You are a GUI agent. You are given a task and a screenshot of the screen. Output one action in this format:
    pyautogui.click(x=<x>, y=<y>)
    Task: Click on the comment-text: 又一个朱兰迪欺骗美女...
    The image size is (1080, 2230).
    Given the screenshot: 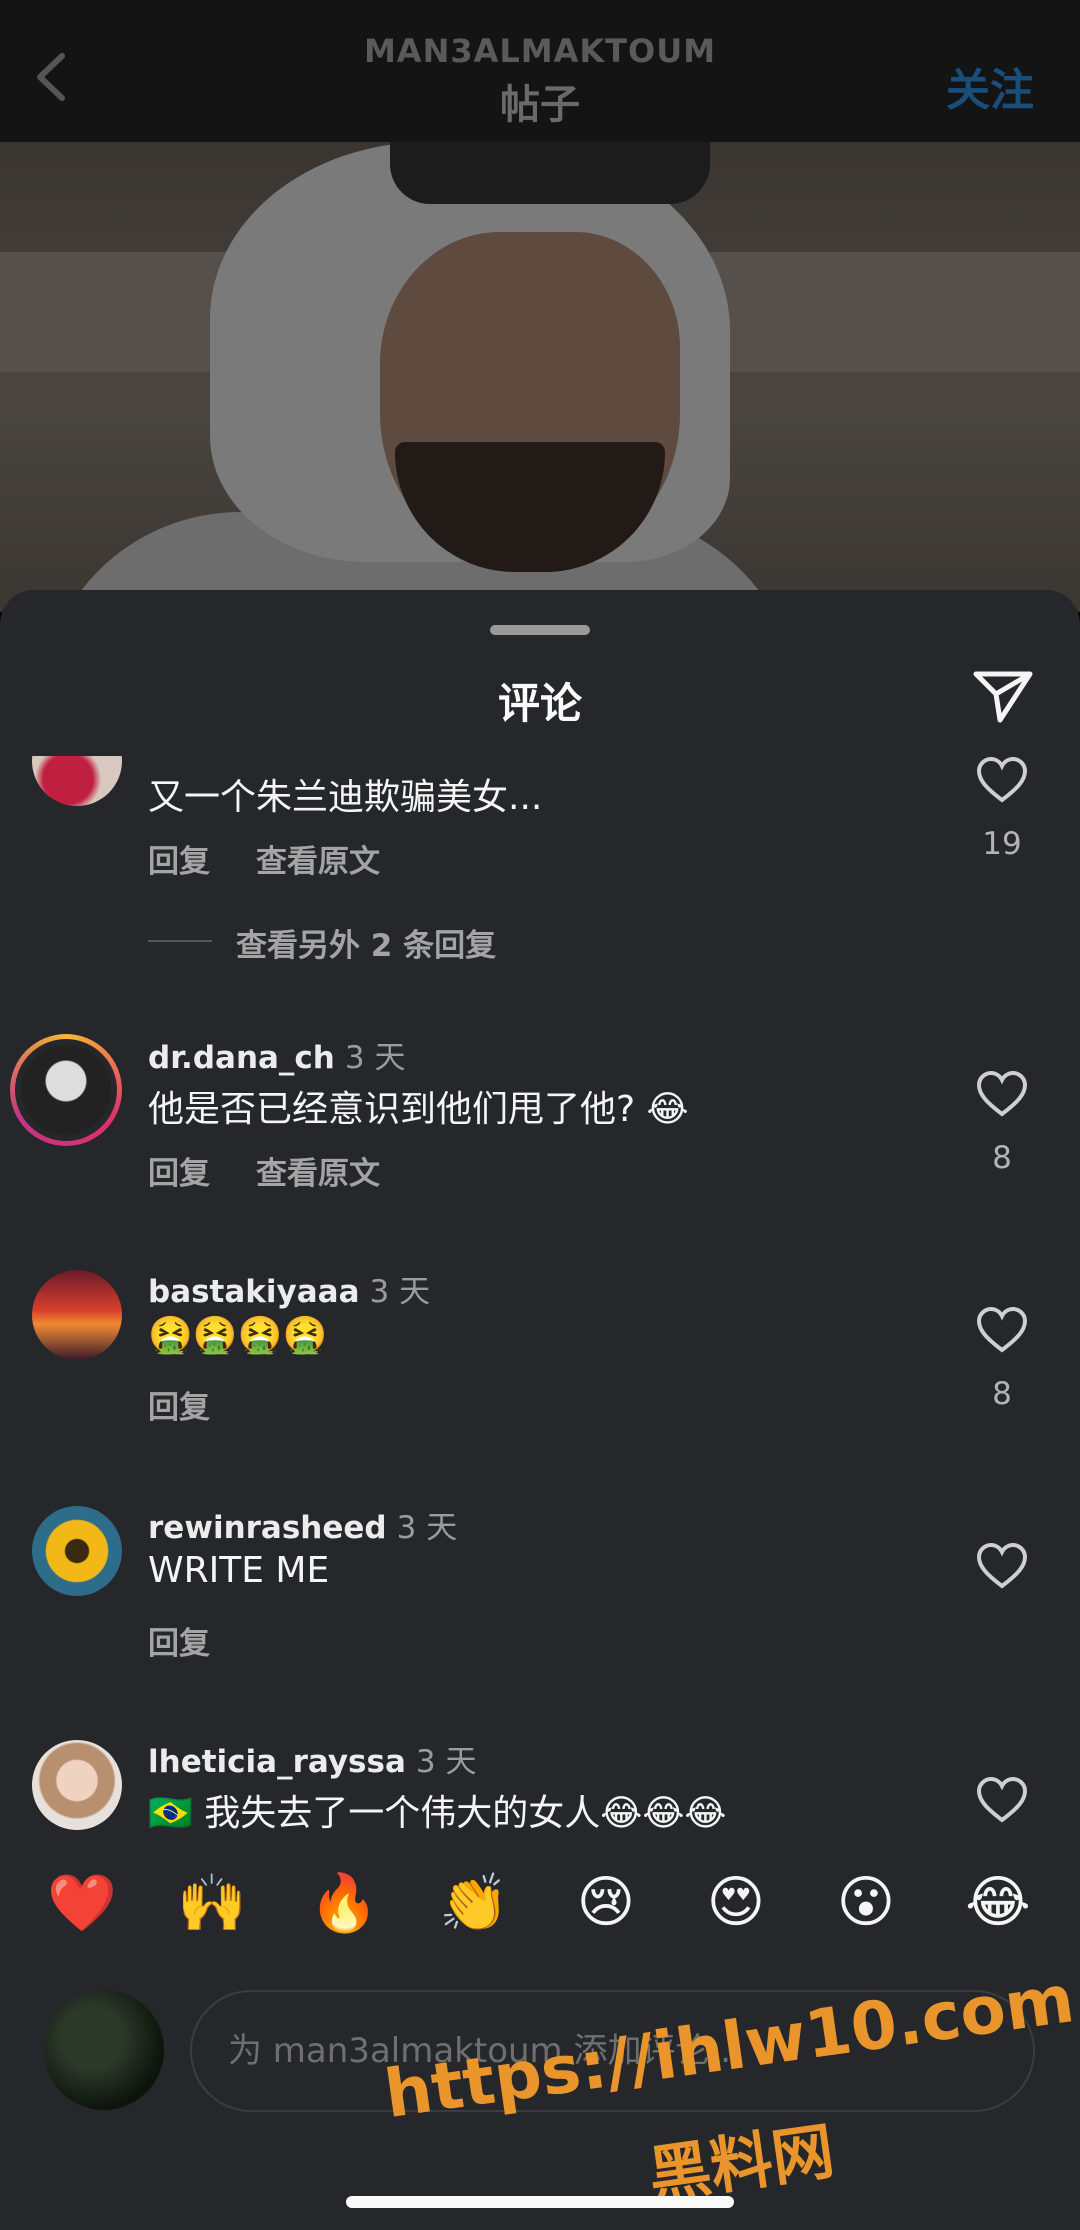 What is the action you would take?
    pyautogui.click(x=345, y=797)
    